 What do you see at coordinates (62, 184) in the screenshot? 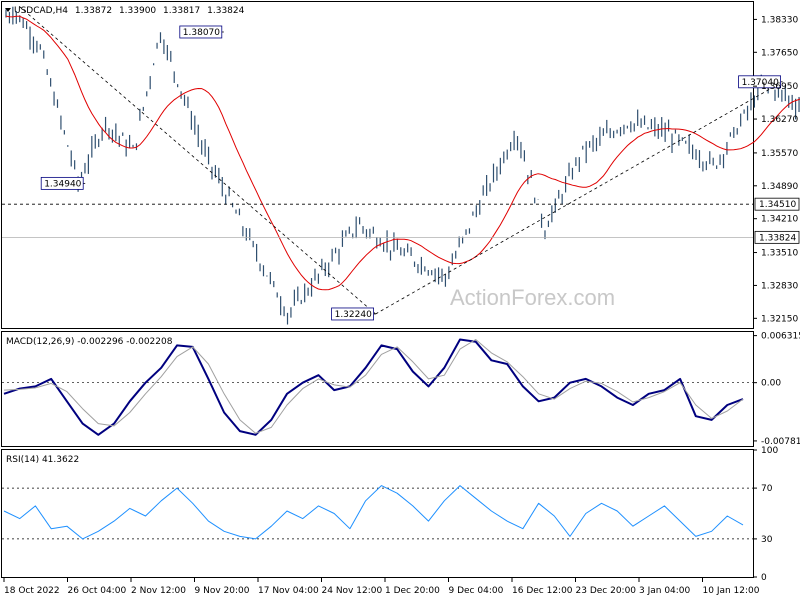
I see `annotation-label: 1.34940` at bounding box center [62, 184].